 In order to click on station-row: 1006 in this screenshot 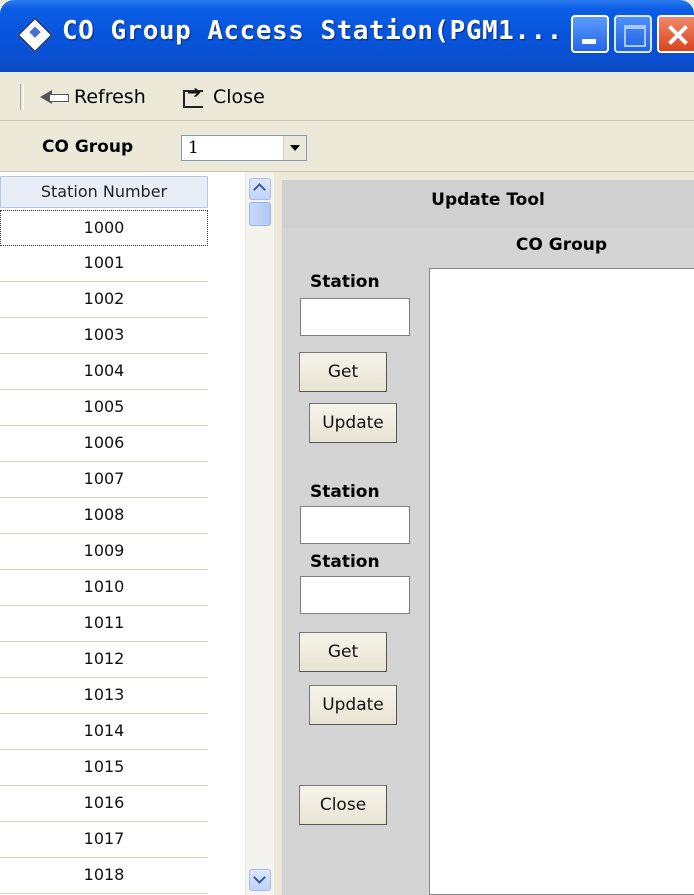, I will do `click(104, 444)`.